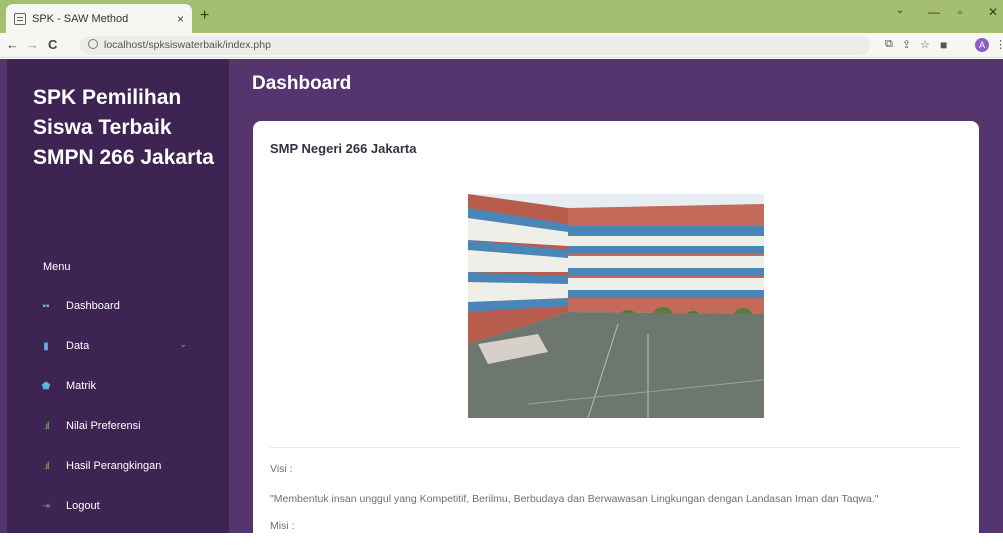 This screenshot has height=551, width=1003. I want to click on sidebar-item-dashboard: ▪▪ Dashboard, so click(118, 306).